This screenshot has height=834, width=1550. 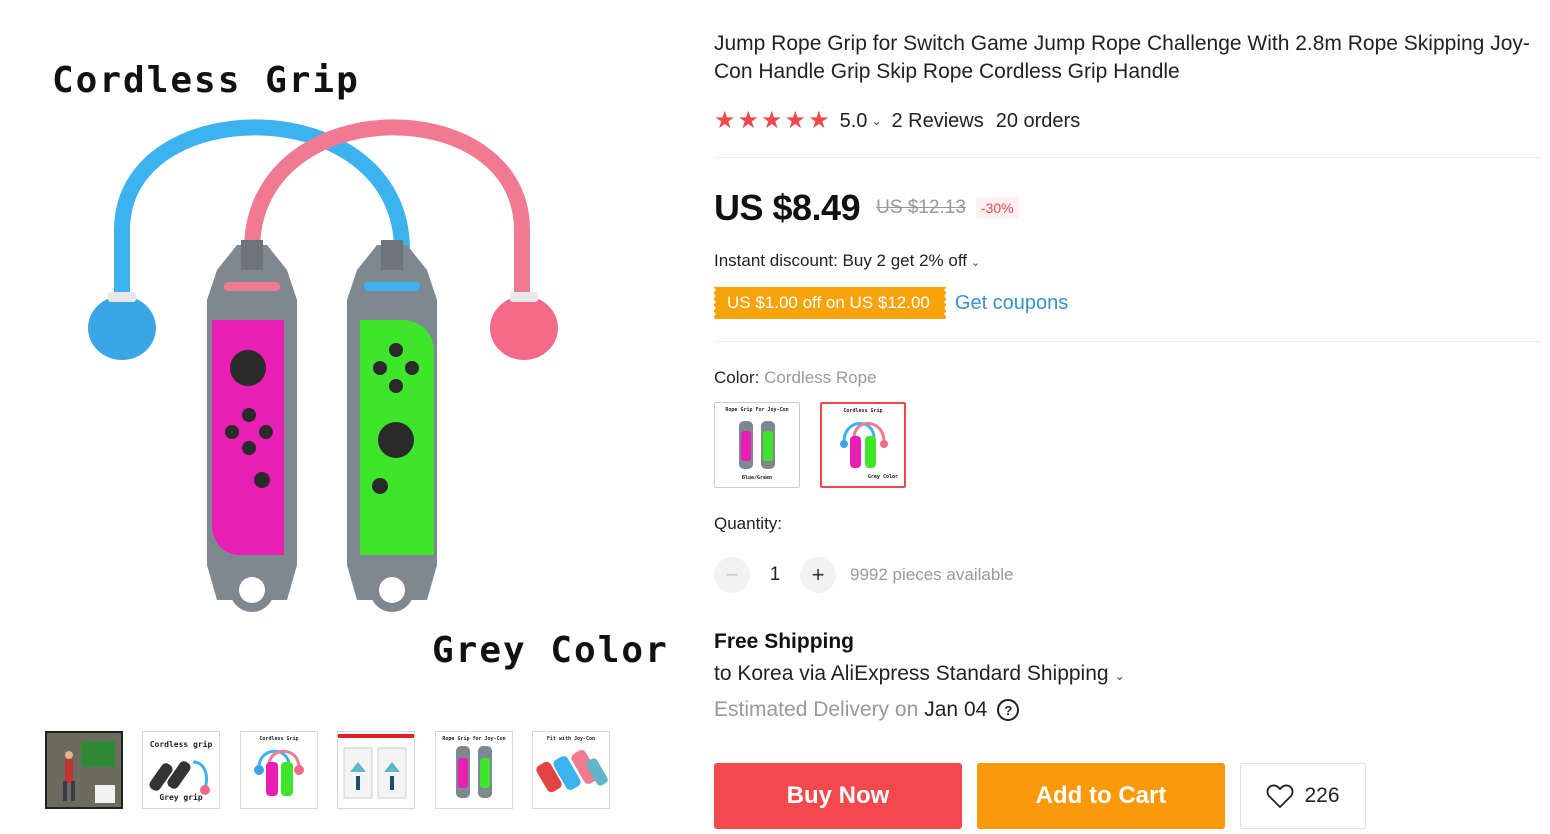 I want to click on color-selected-value: Cordless Rope, so click(x=820, y=377).